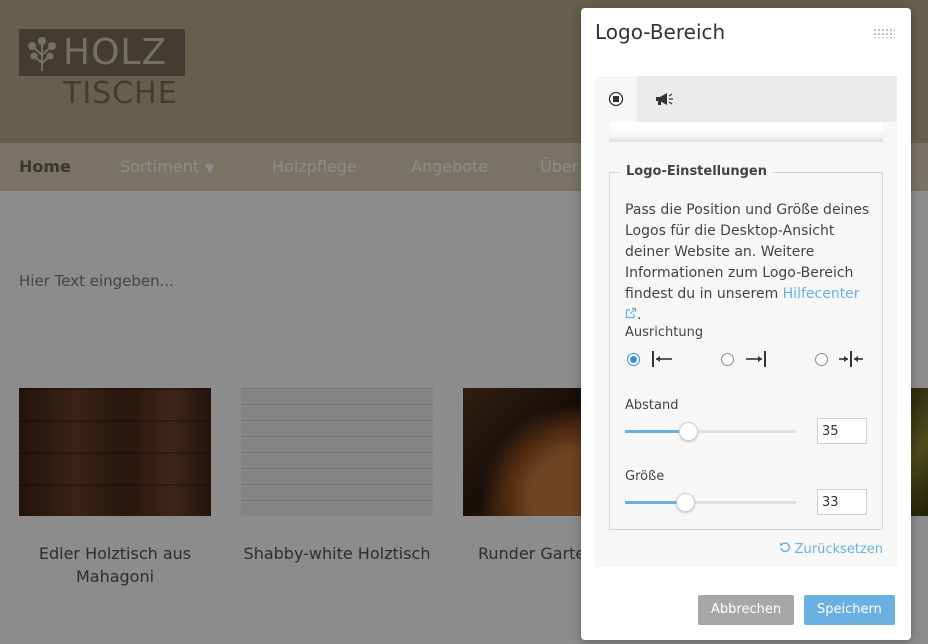 This screenshot has height=644, width=928. What do you see at coordinates (746, 610) in the screenshot?
I see `cancel-button: Abbrechen` at bounding box center [746, 610].